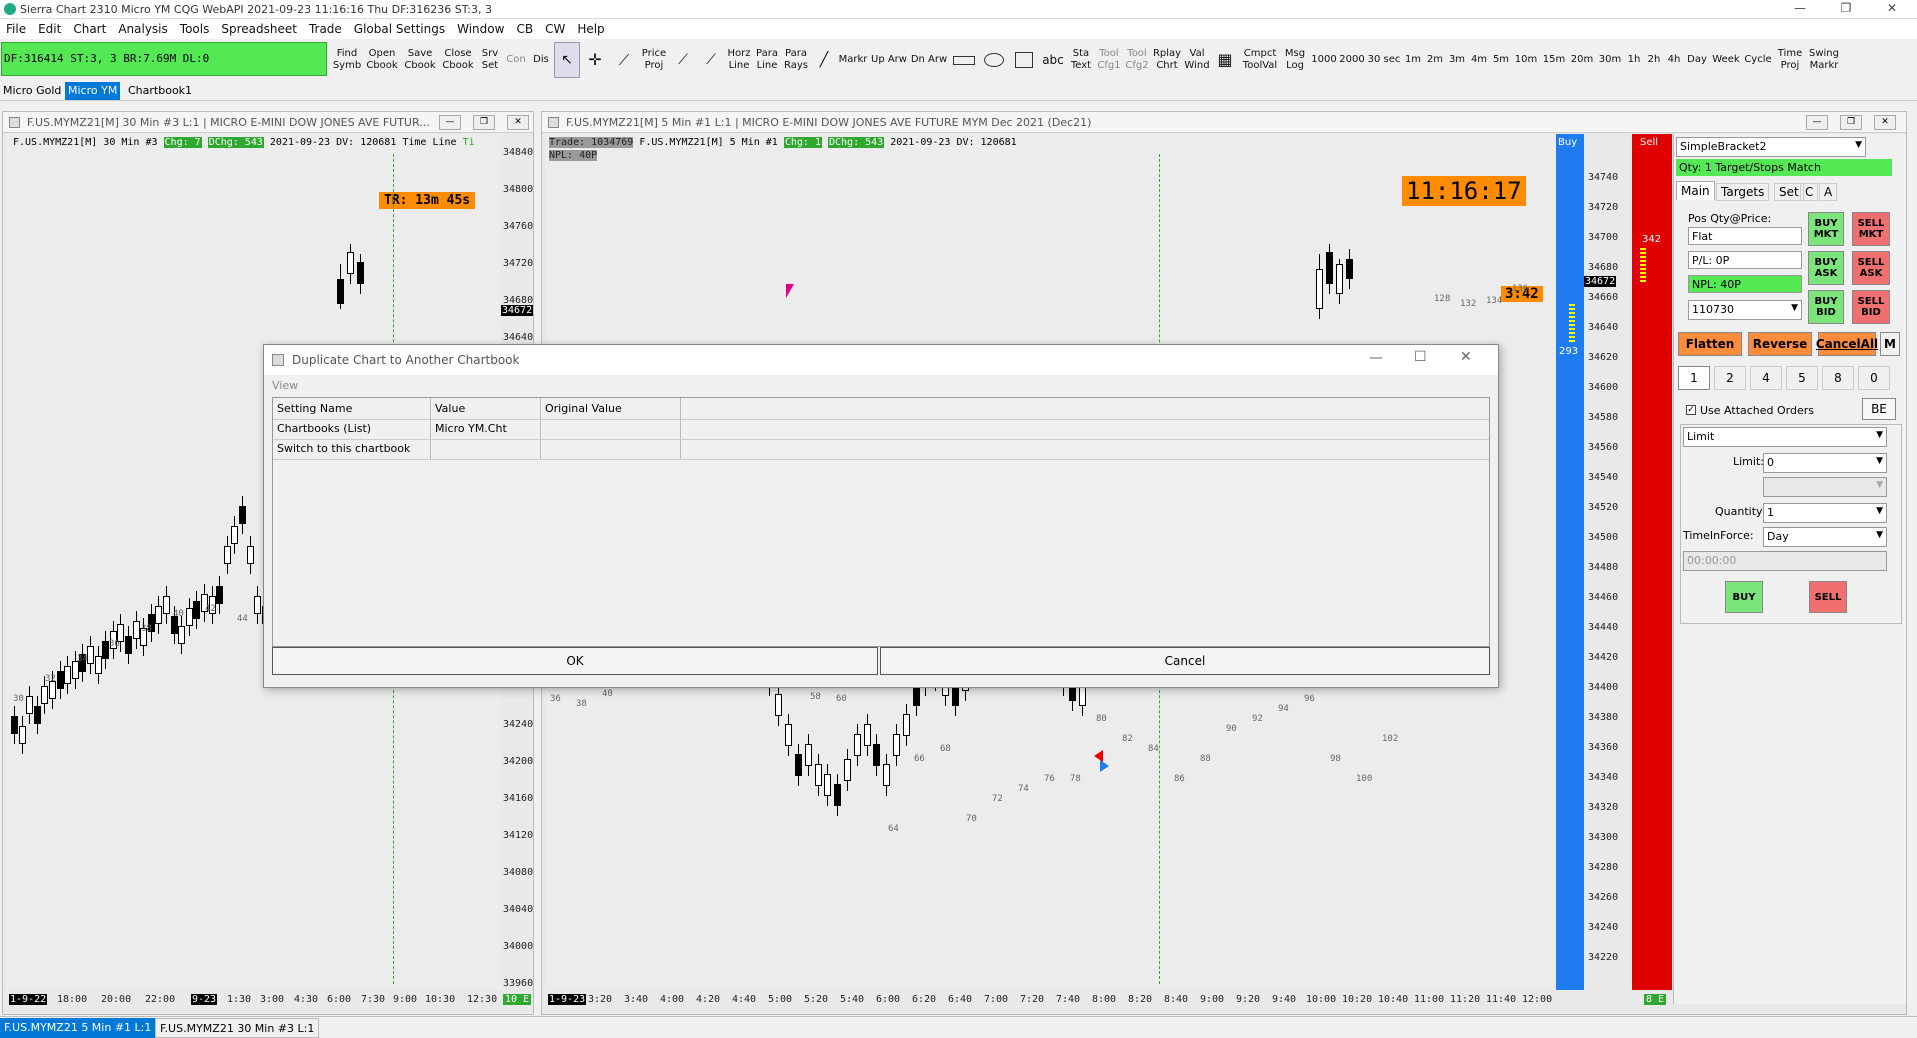 The image size is (1917, 1038). Describe the element at coordinates (1825, 537) in the screenshot. I see `tif-select: Day ▼` at that location.